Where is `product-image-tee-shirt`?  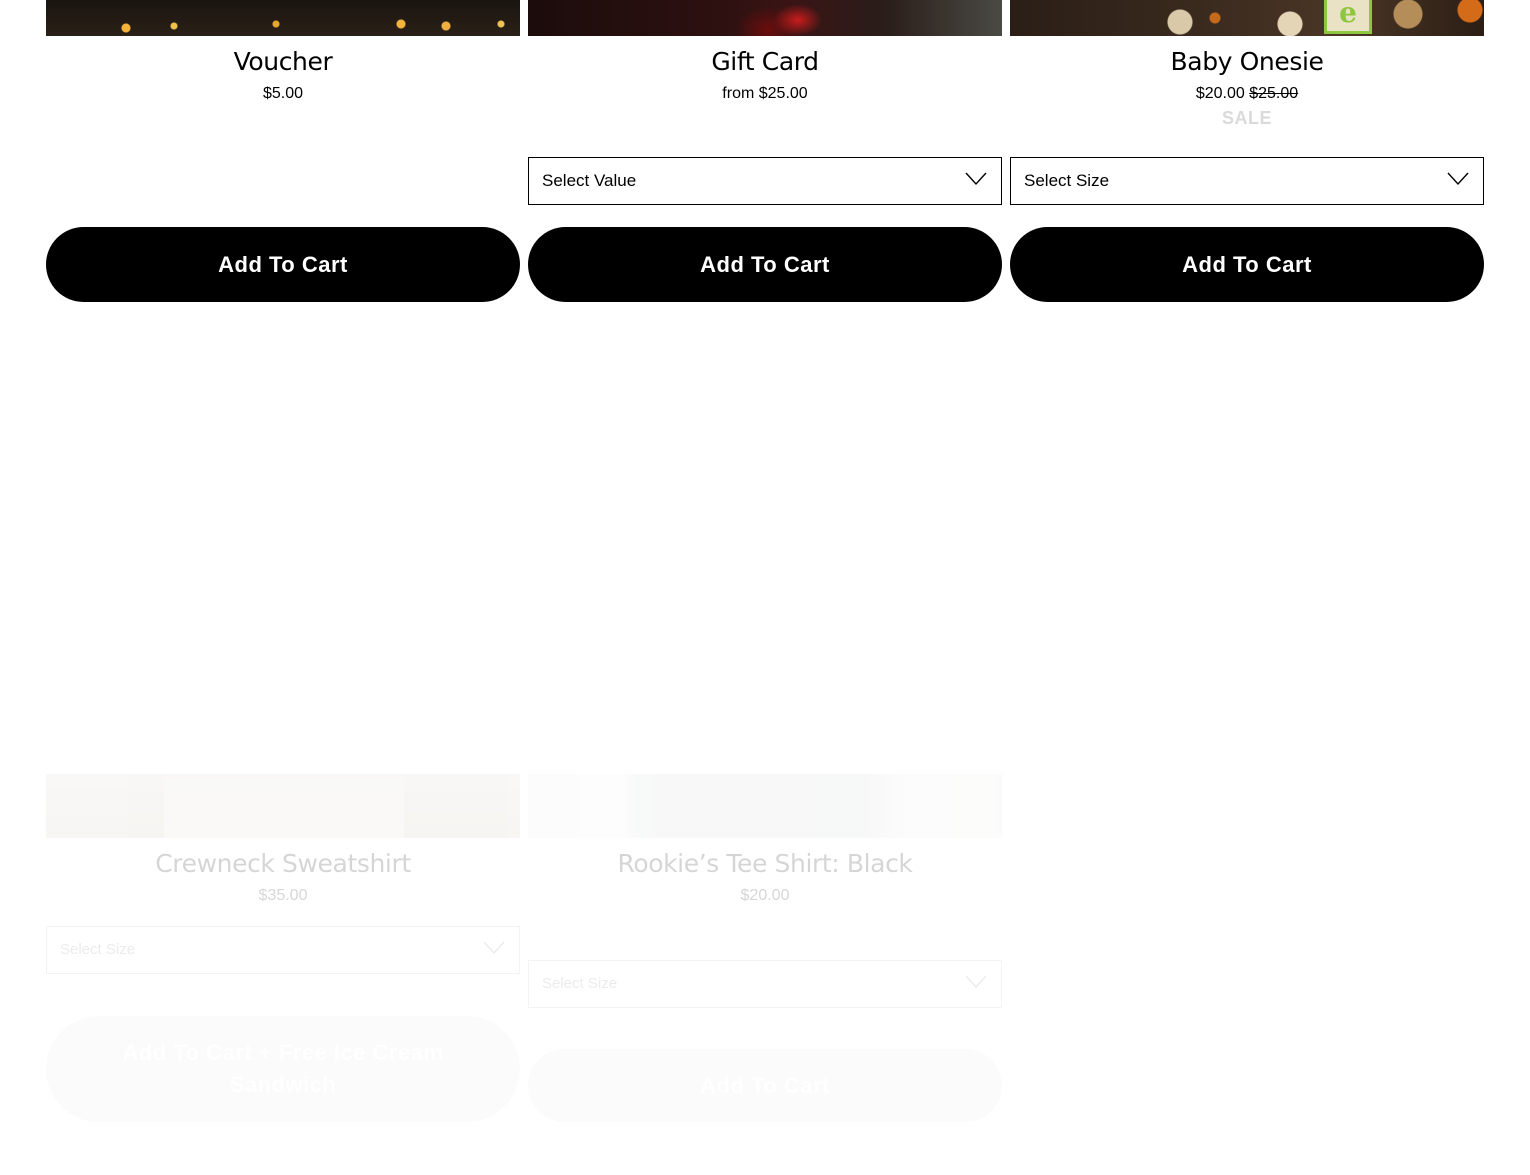
product-image-tee-shirt is located at coordinates (765, 806).